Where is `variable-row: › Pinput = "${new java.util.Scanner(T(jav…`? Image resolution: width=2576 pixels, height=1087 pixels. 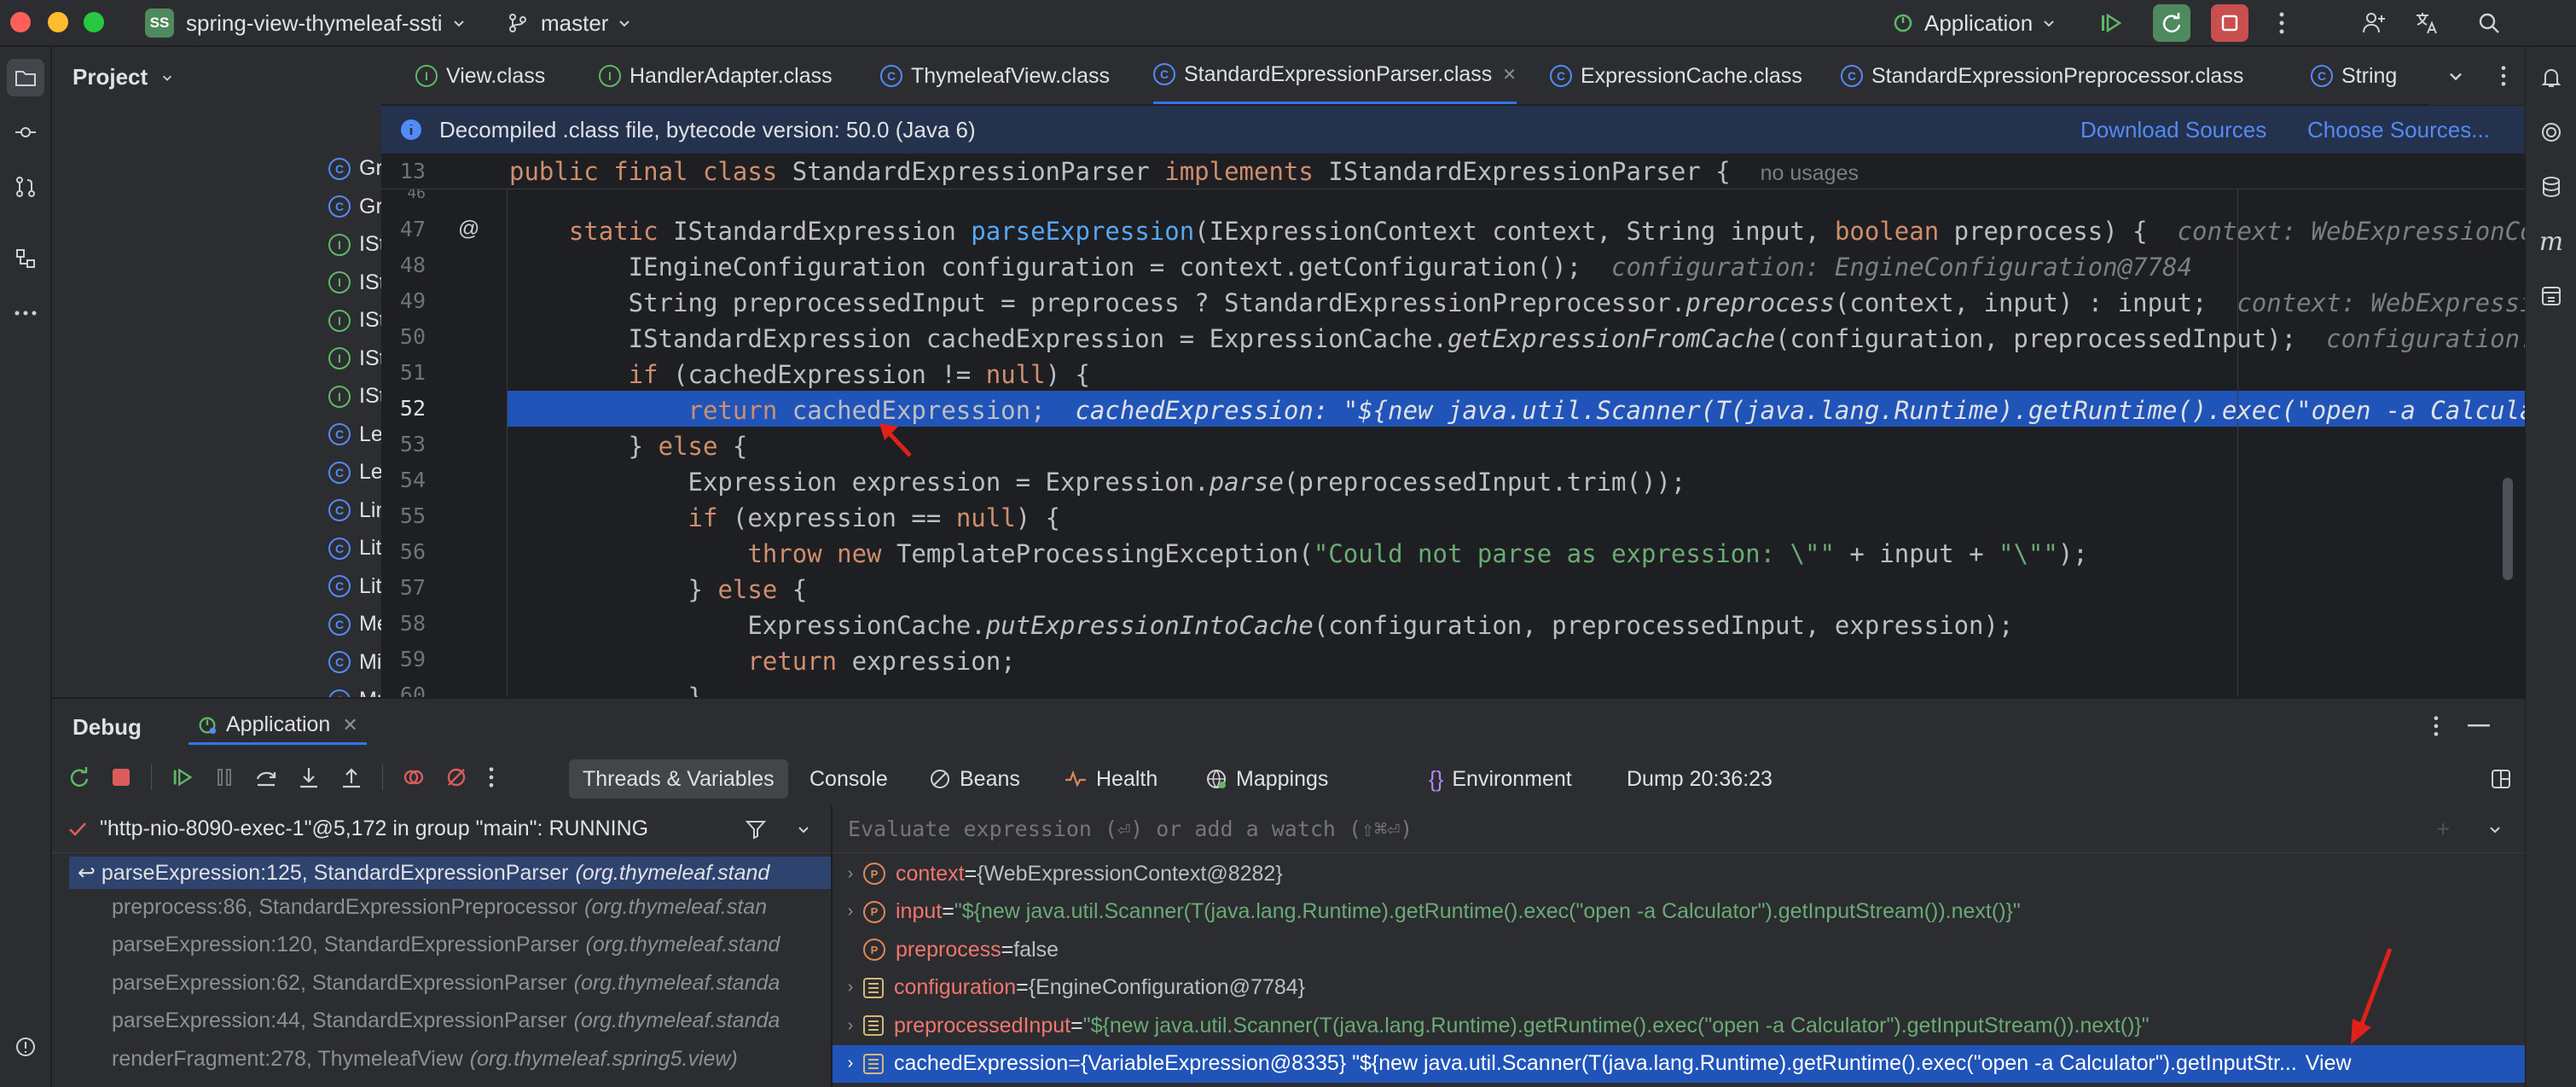
variable-row: › Pinput = "${new java.util.Scanner(T(jav… is located at coordinates (1679, 912).